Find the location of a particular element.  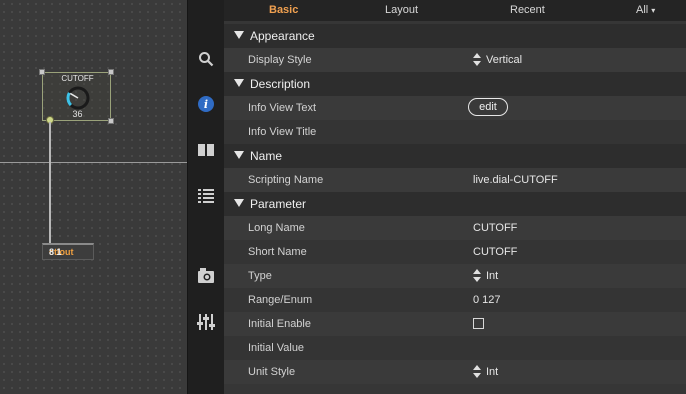

property-label: Info View Text is located at coordinates (282, 108).